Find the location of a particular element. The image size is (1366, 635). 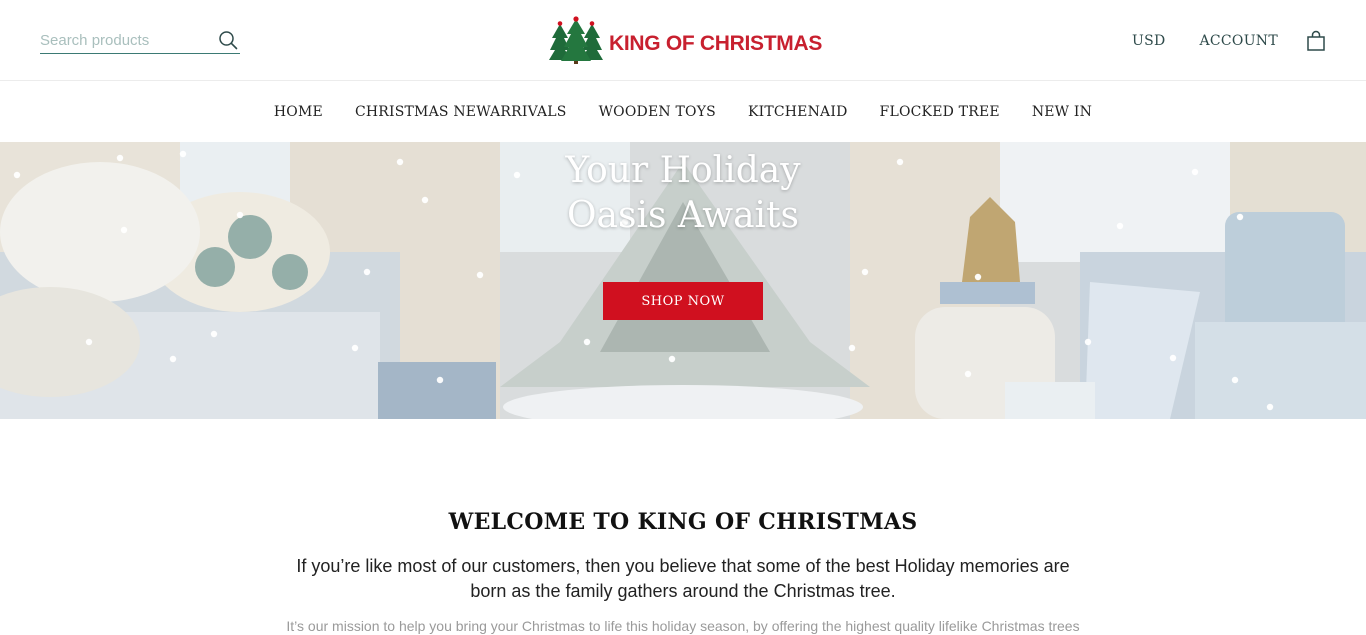

logo-text: KING OF CHRISTMAS is located at coordinates (716, 43).